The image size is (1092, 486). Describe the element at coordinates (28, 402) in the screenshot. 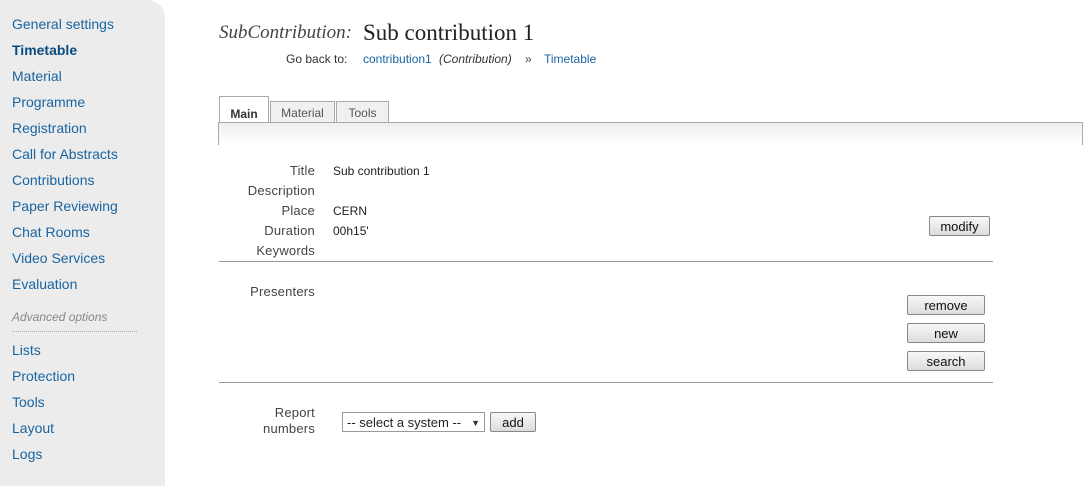

I see `sidebar-item-tools: Tools` at that location.